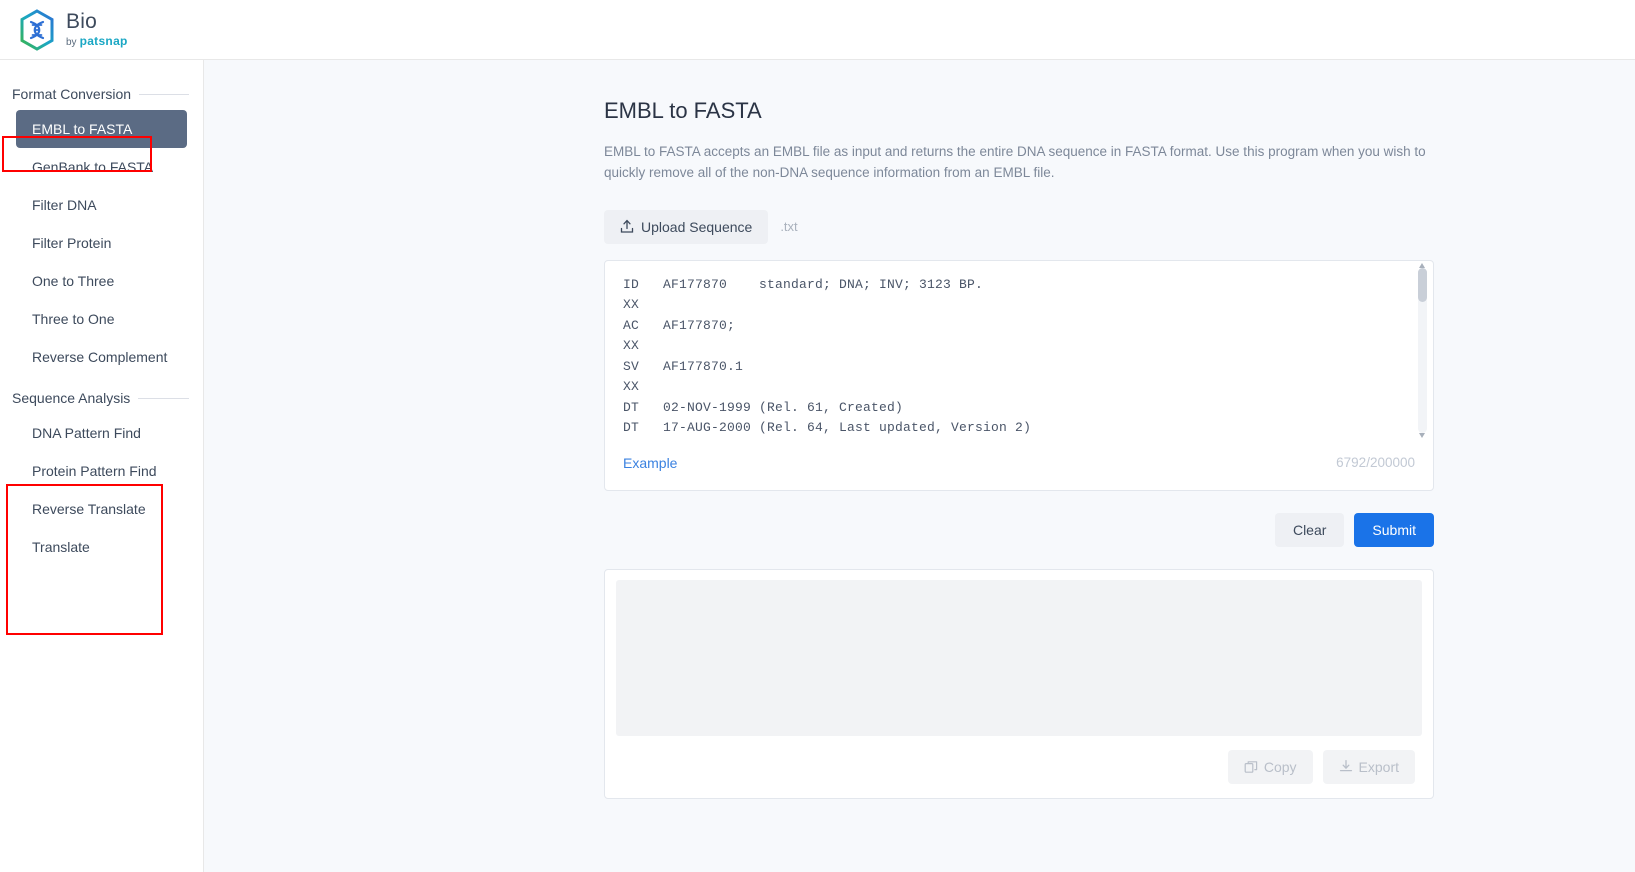 This screenshot has width=1635, height=872. Describe the element at coordinates (82, 129) in the screenshot. I see `sidebar-item-label: EMBL to FASTA` at that location.